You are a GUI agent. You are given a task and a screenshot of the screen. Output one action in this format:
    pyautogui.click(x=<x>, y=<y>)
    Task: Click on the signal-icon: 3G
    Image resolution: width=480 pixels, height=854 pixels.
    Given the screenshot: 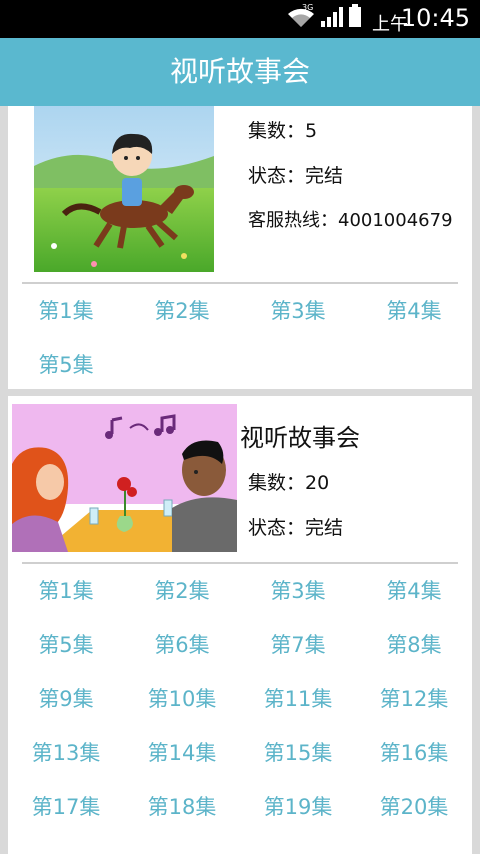 What is the action you would take?
    pyautogui.click(x=323, y=18)
    